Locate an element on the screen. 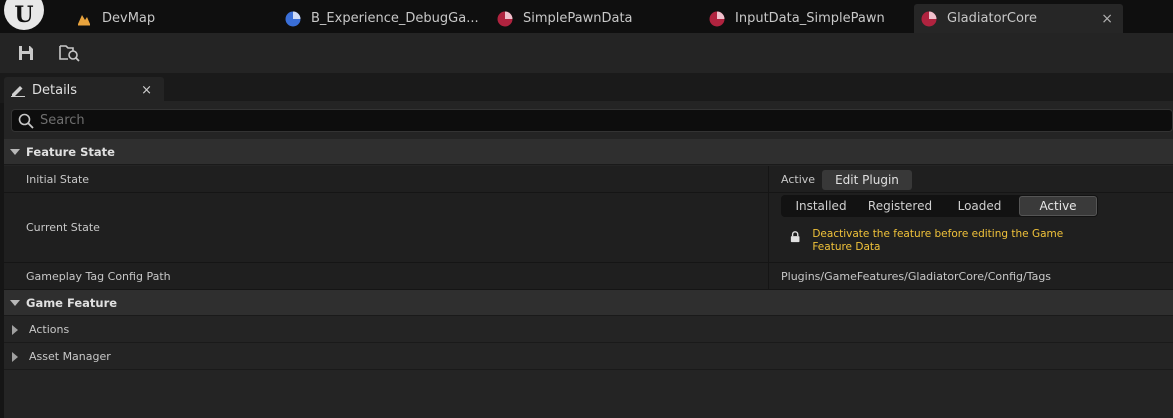 The image size is (1173, 418). level-map-icon is located at coordinates (84, 19).